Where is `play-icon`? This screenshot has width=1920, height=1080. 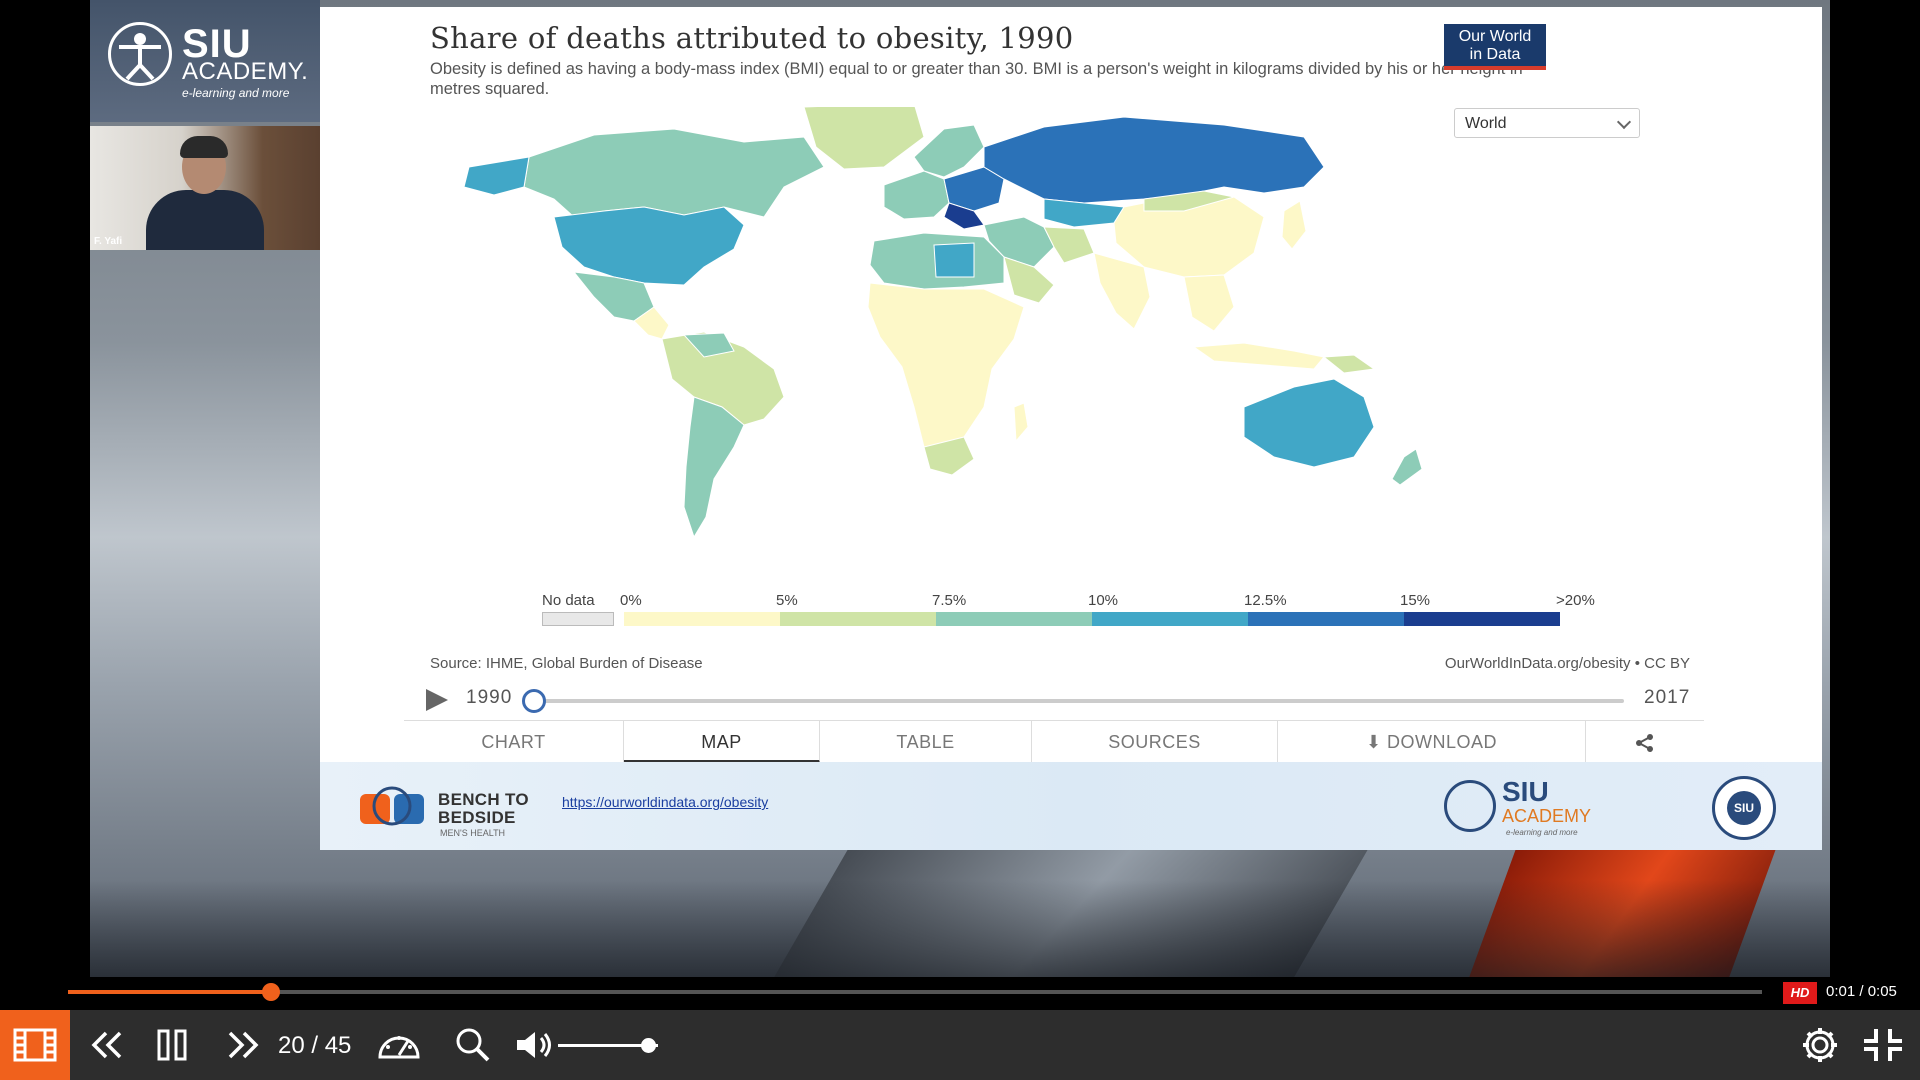
play-icon is located at coordinates (437, 700).